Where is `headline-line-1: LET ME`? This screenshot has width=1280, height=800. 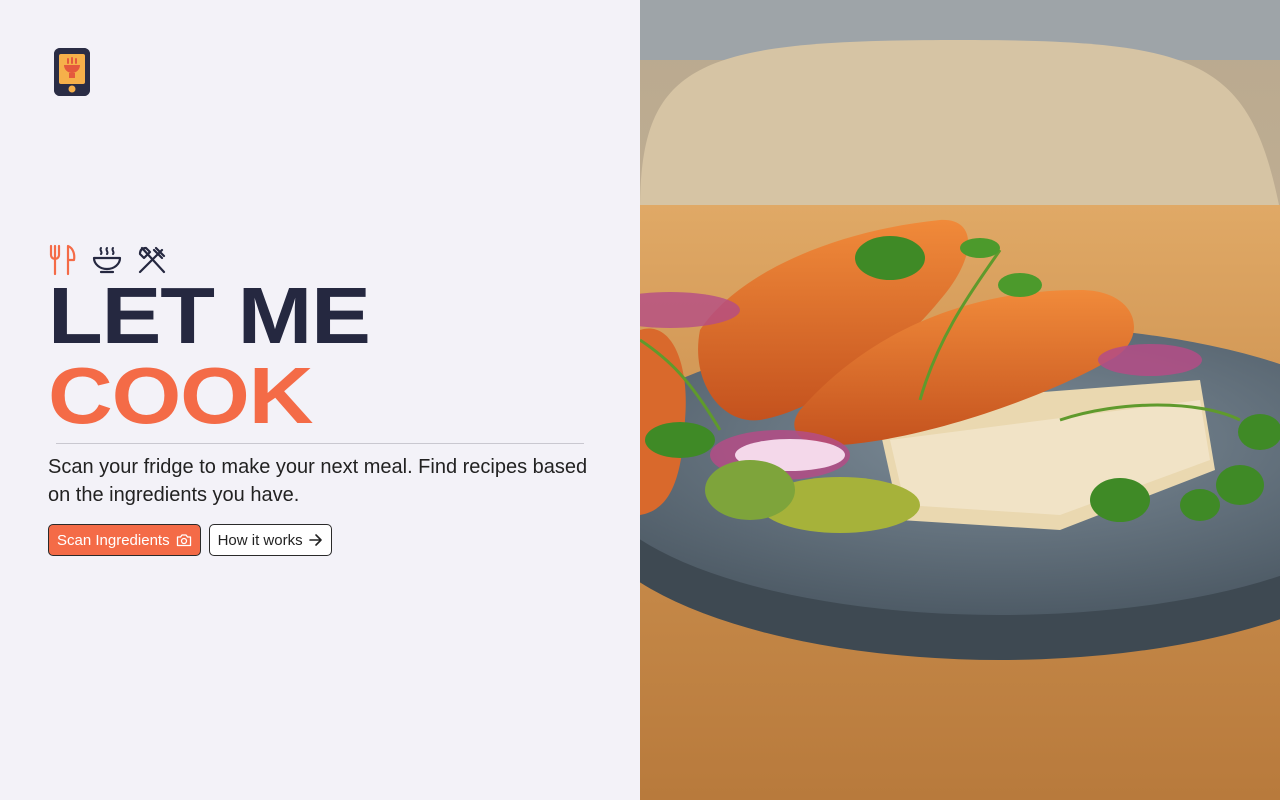 headline-line-1: LET ME is located at coordinates (209, 315).